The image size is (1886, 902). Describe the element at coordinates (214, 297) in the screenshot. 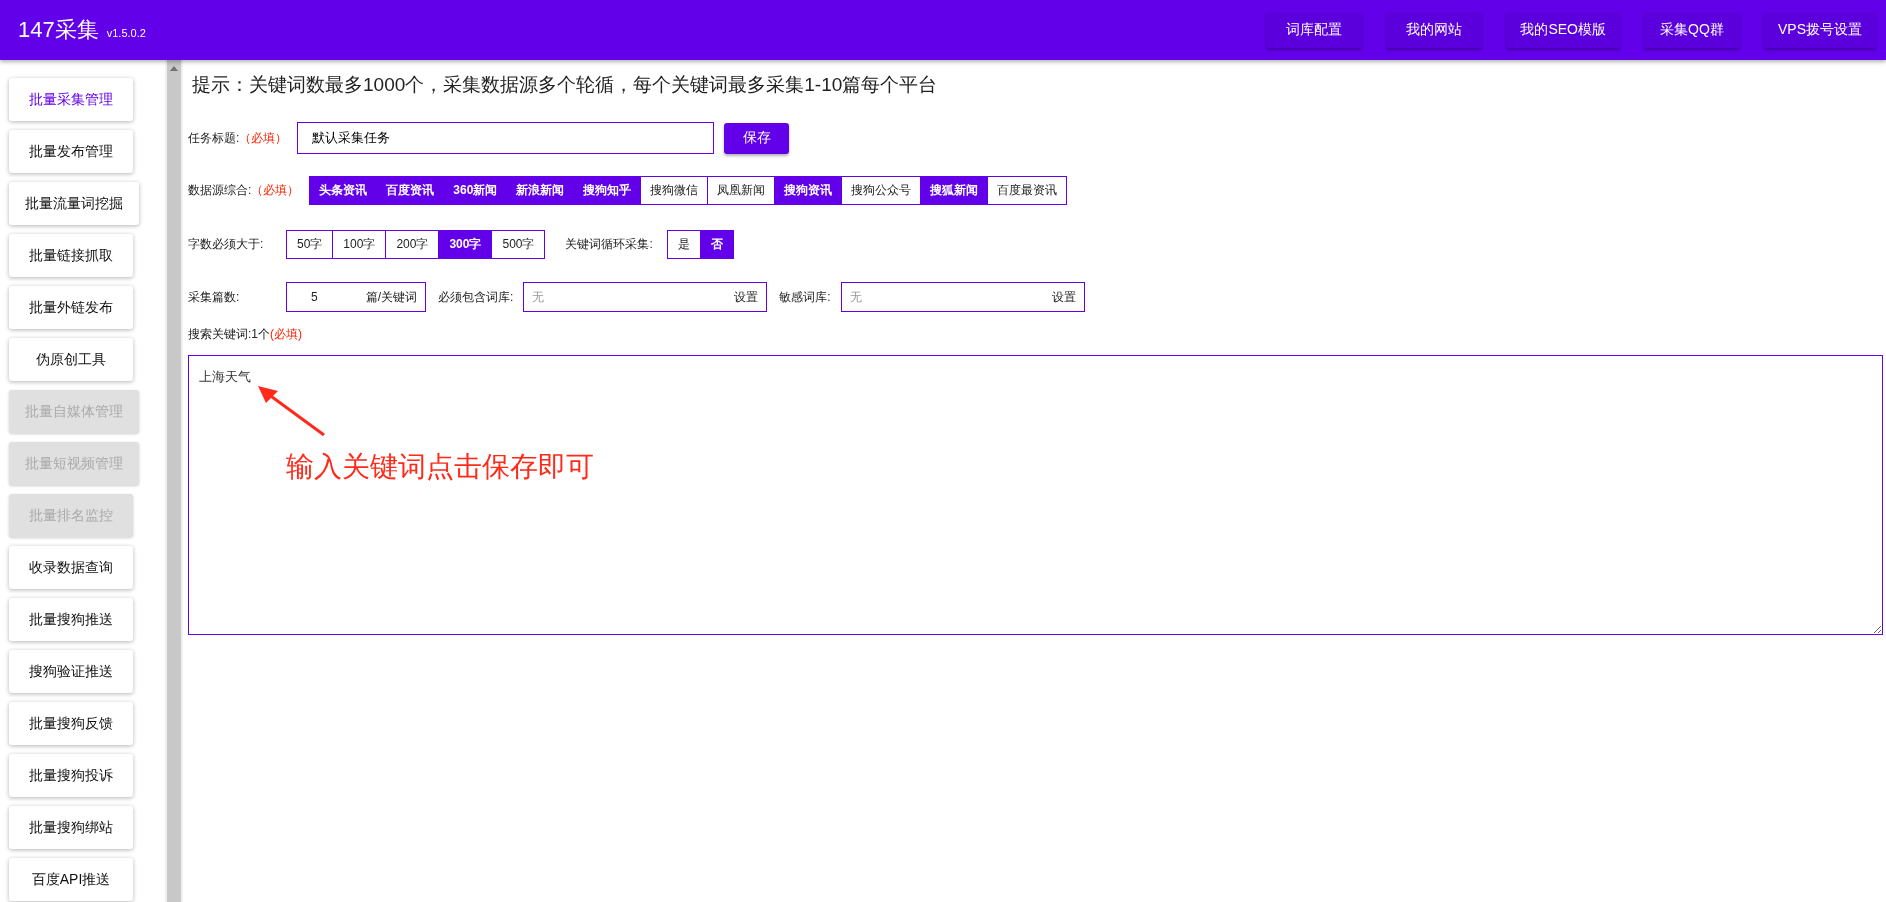

I see `field-label: 采集篇数:` at that location.